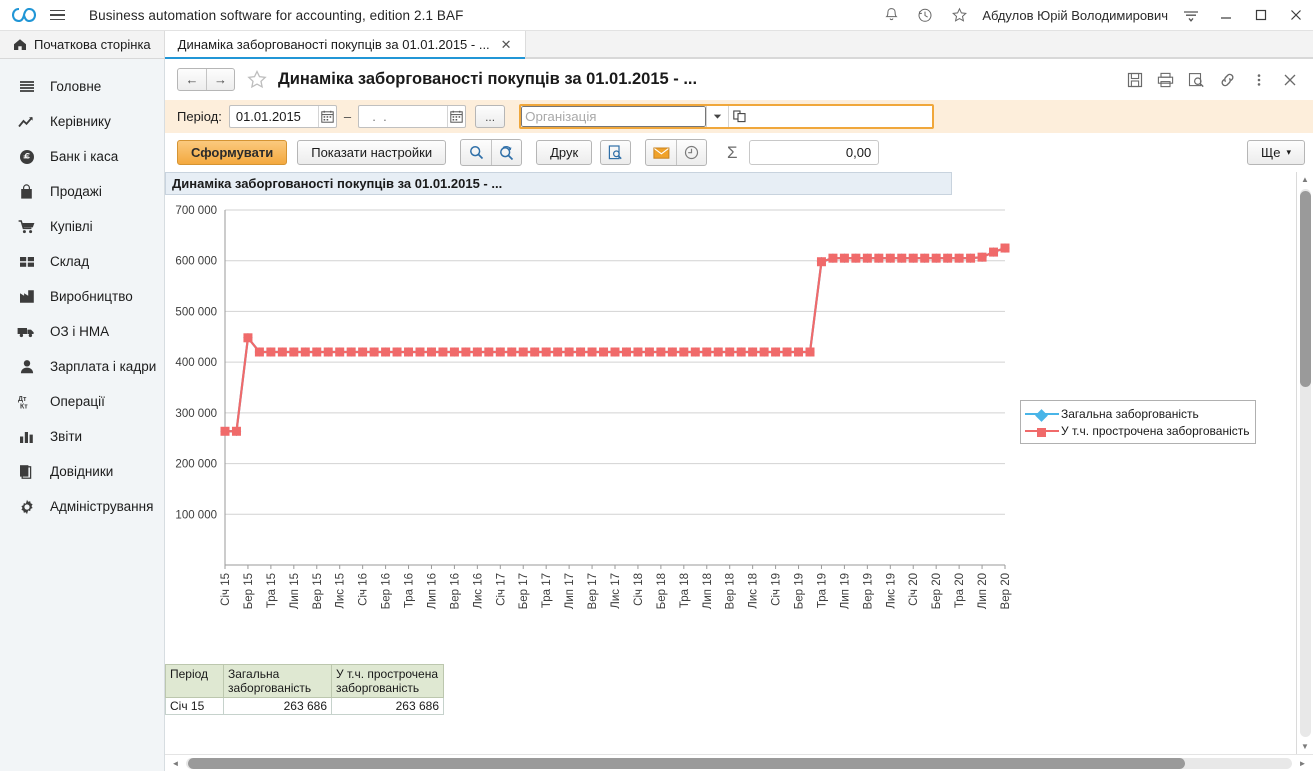 This screenshot has height=771, width=1313. Describe the element at coordinates (891, 15) in the screenshot. I see `bell-icon` at that location.